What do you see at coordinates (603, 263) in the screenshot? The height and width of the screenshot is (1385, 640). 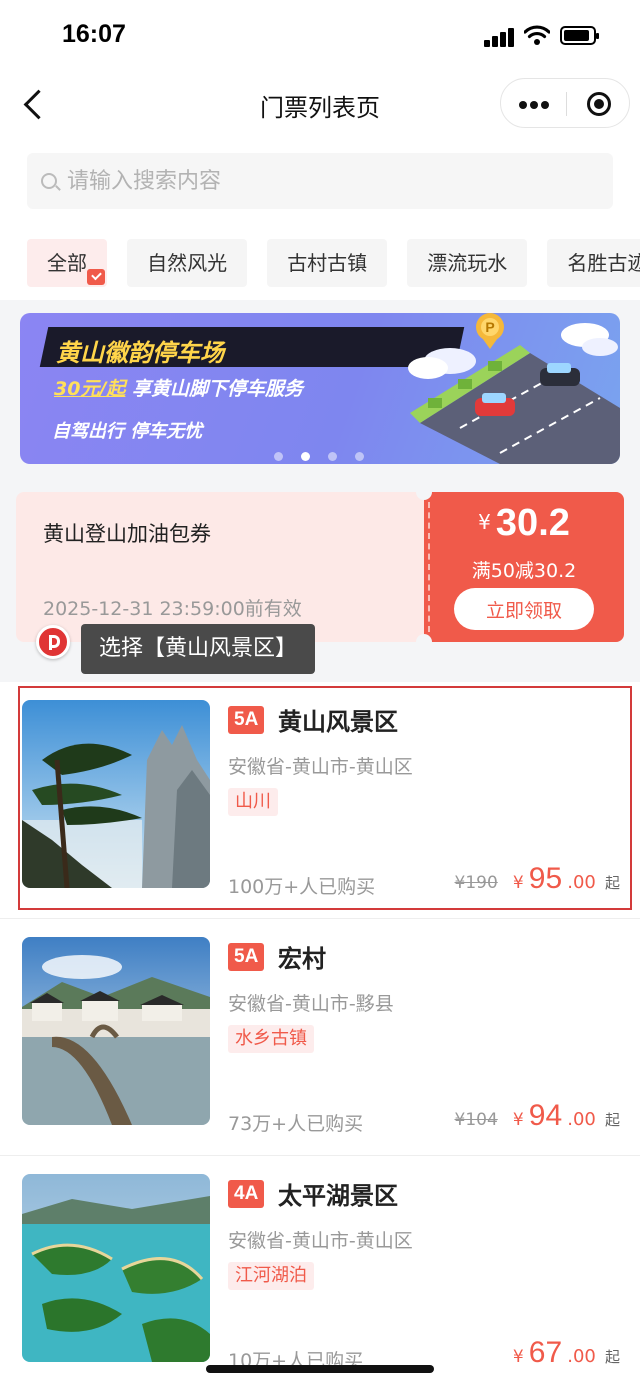 I see `category-tab-label: 名胜古迹` at bounding box center [603, 263].